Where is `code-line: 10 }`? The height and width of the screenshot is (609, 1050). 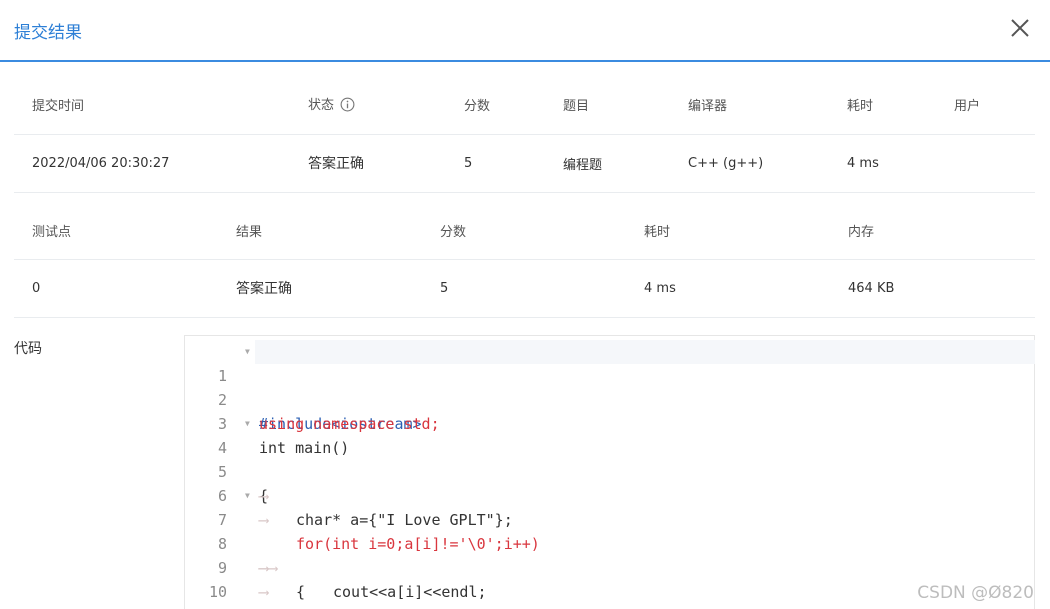 code-line: 10 } is located at coordinates (610, 582).